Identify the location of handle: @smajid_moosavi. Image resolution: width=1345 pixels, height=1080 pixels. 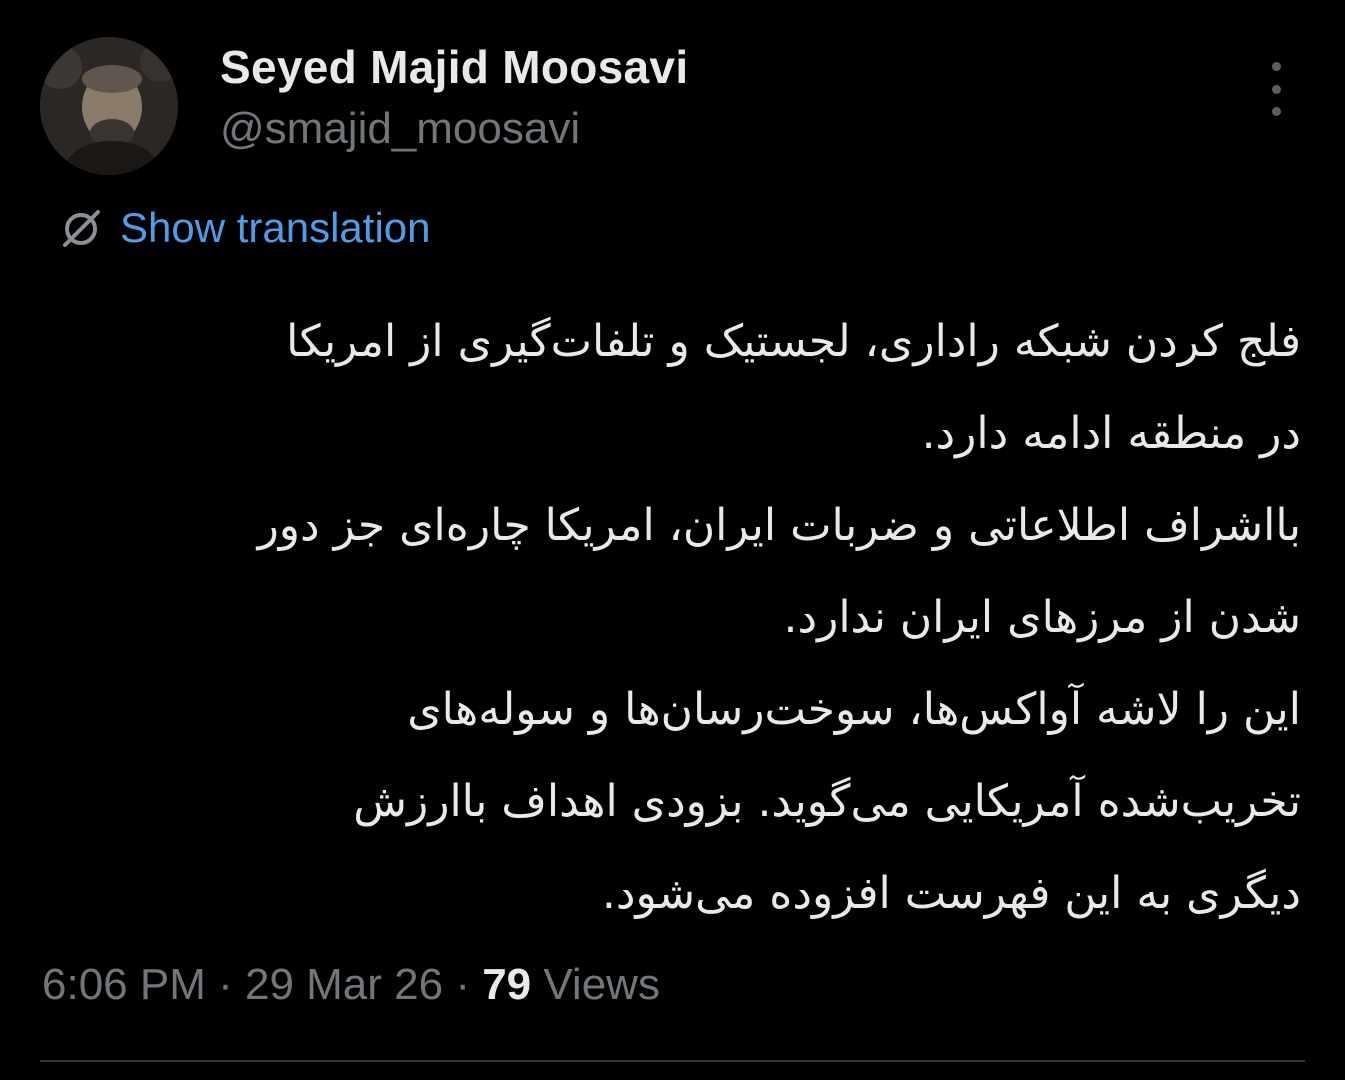
(400, 129).